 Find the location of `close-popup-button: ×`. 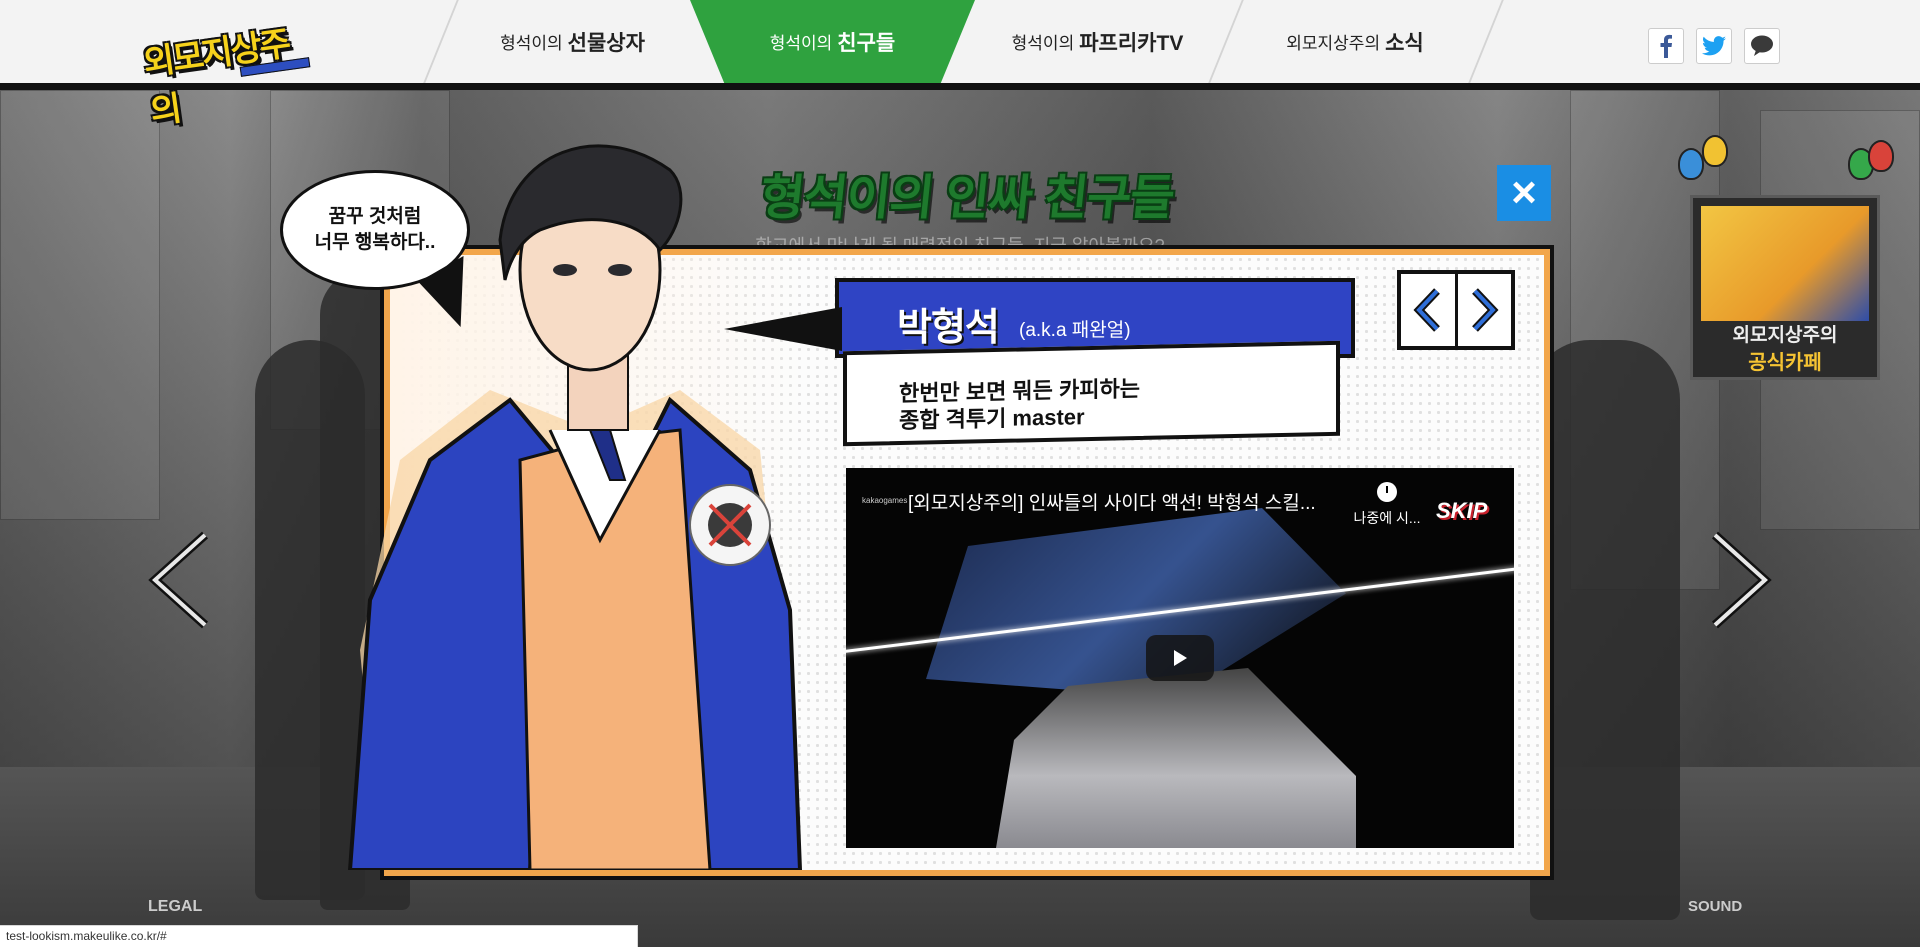

close-popup-button: × is located at coordinates (1524, 193).